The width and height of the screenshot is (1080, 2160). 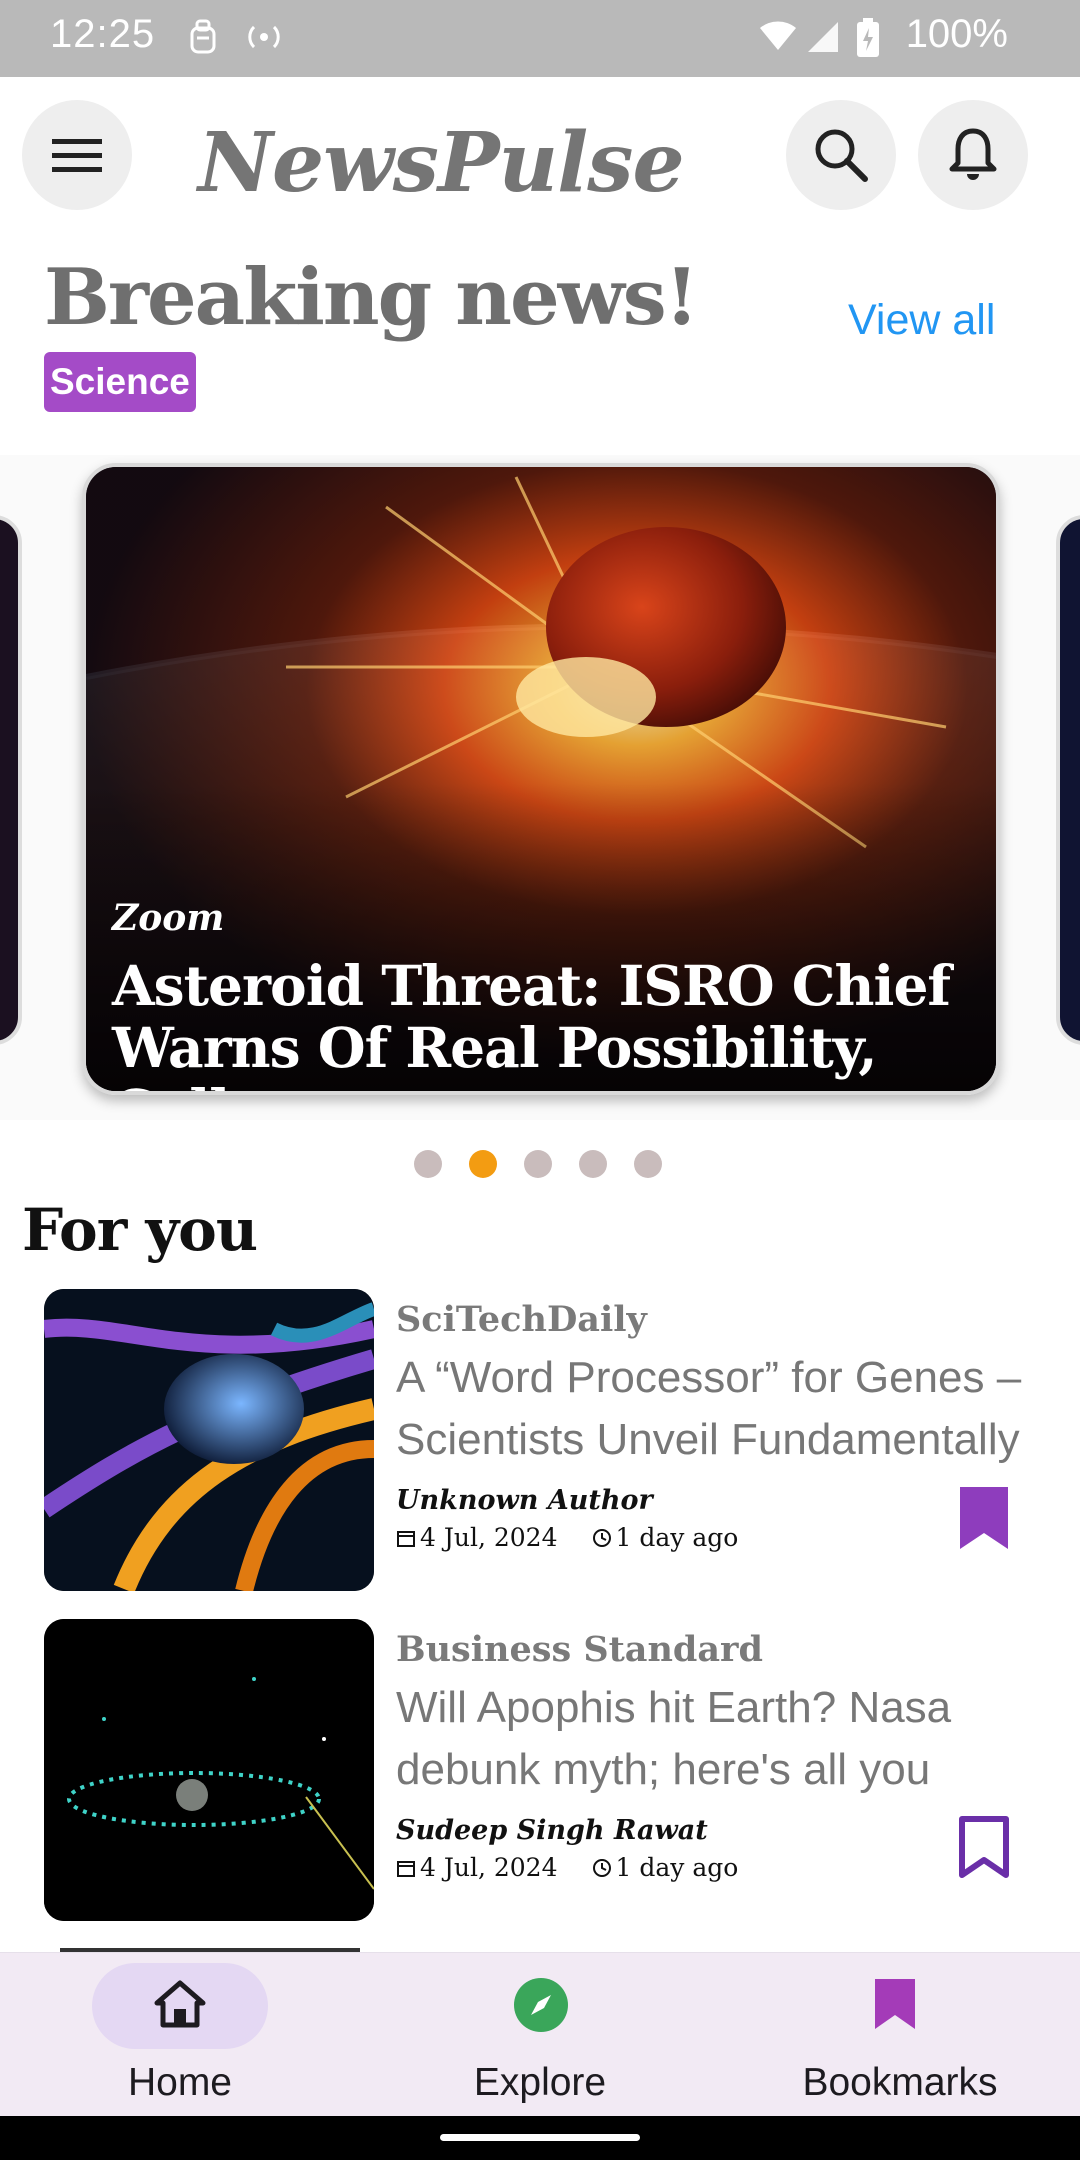 What do you see at coordinates (441, 163) in the screenshot?
I see `app-logo: NewsPulse` at bounding box center [441, 163].